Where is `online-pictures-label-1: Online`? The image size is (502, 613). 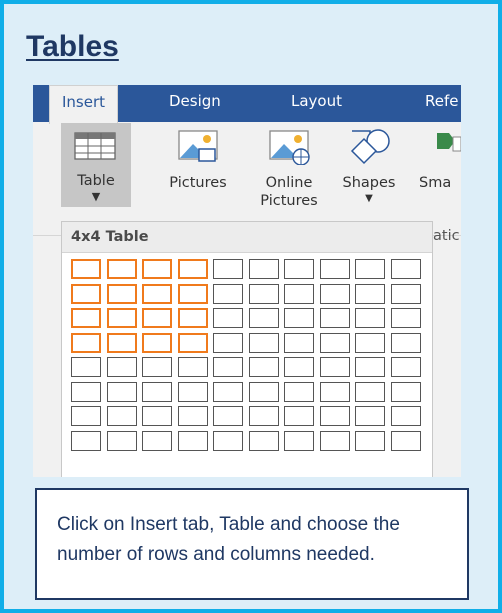 online-pictures-label-1: Online is located at coordinates (289, 183).